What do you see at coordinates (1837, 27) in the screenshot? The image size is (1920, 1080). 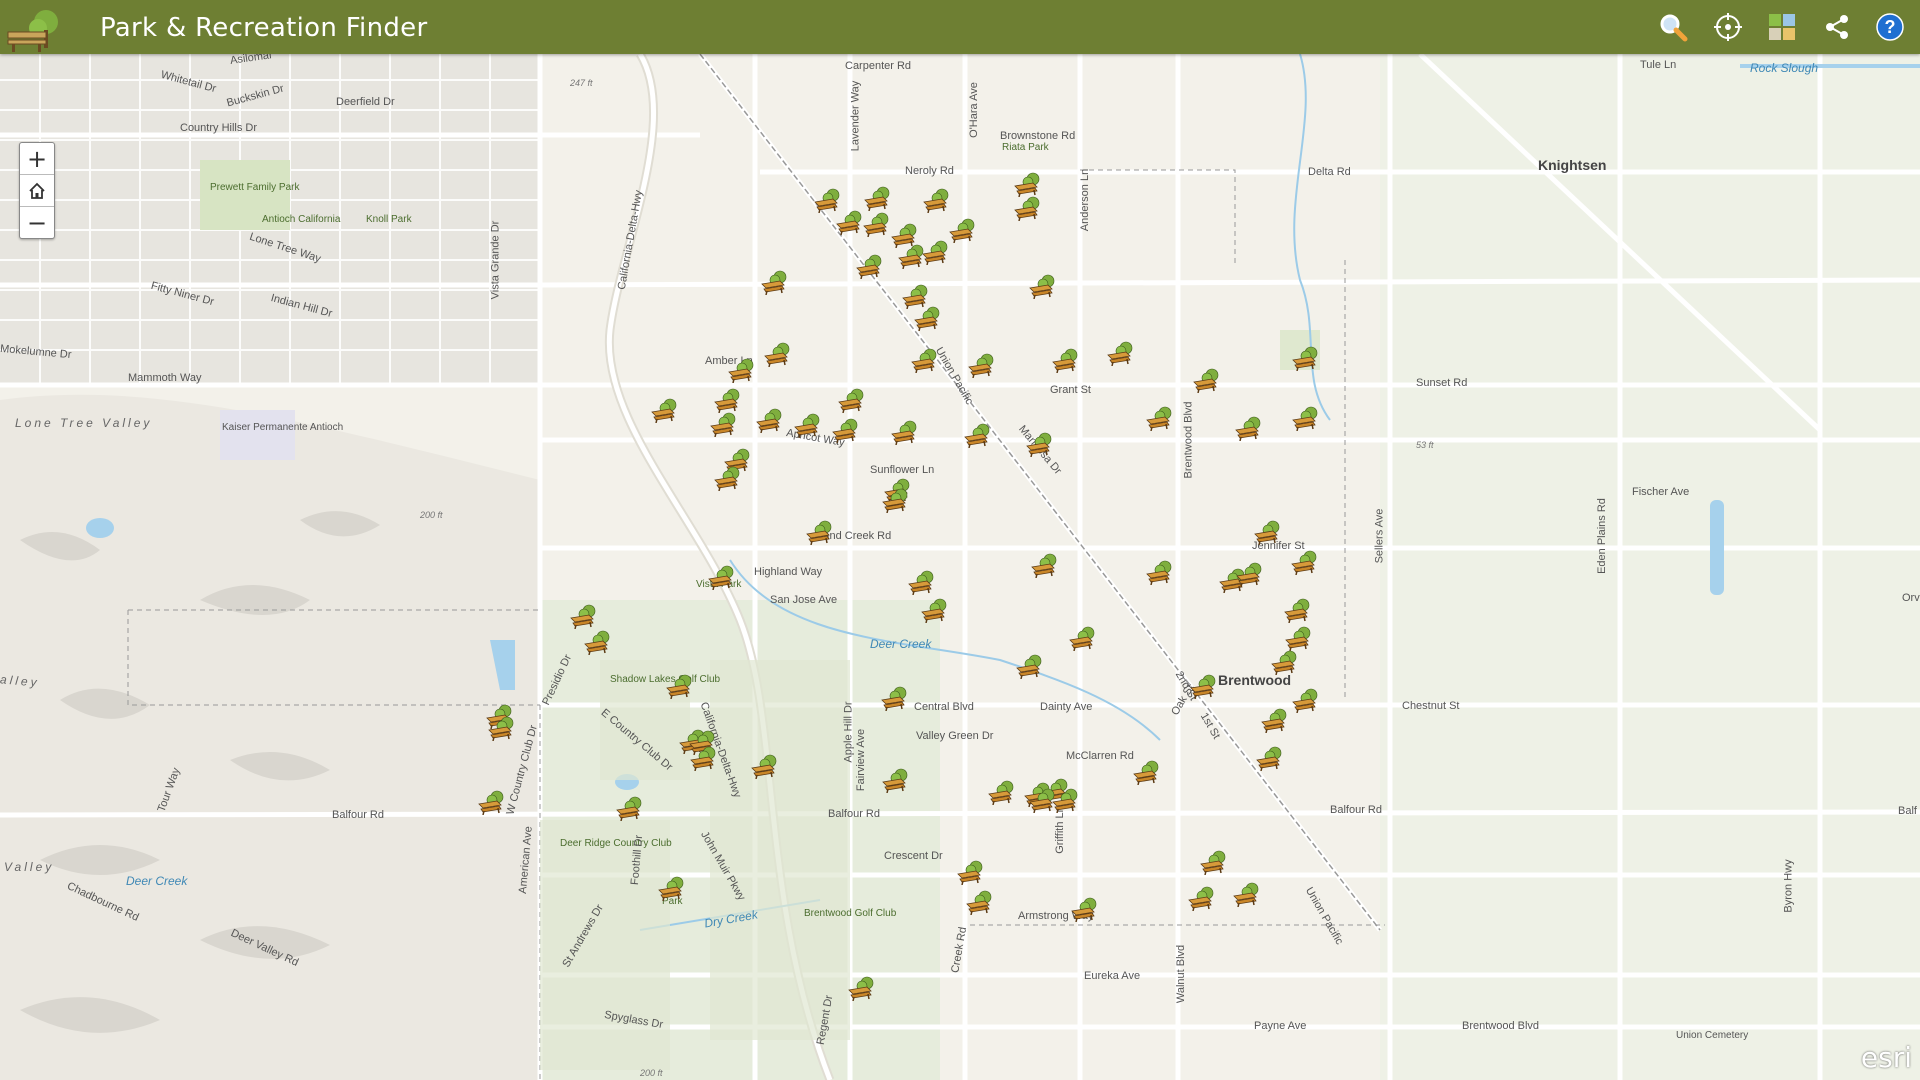 I see `share-button` at bounding box center [1837, 27].